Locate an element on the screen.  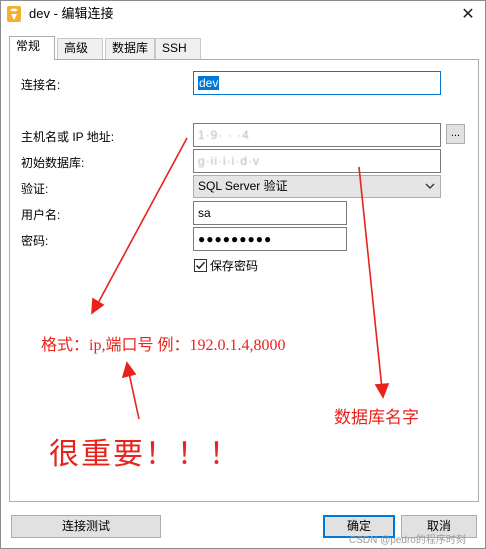
app-logo-icon is located at coordinates (14, 14).